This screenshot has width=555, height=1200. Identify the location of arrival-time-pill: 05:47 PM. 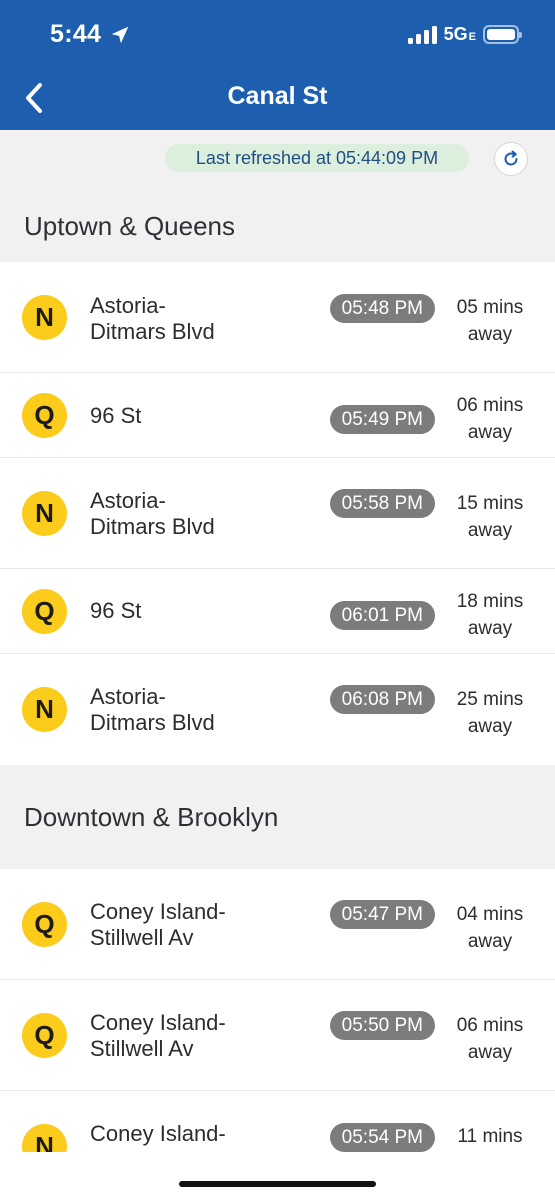
(382, 914).